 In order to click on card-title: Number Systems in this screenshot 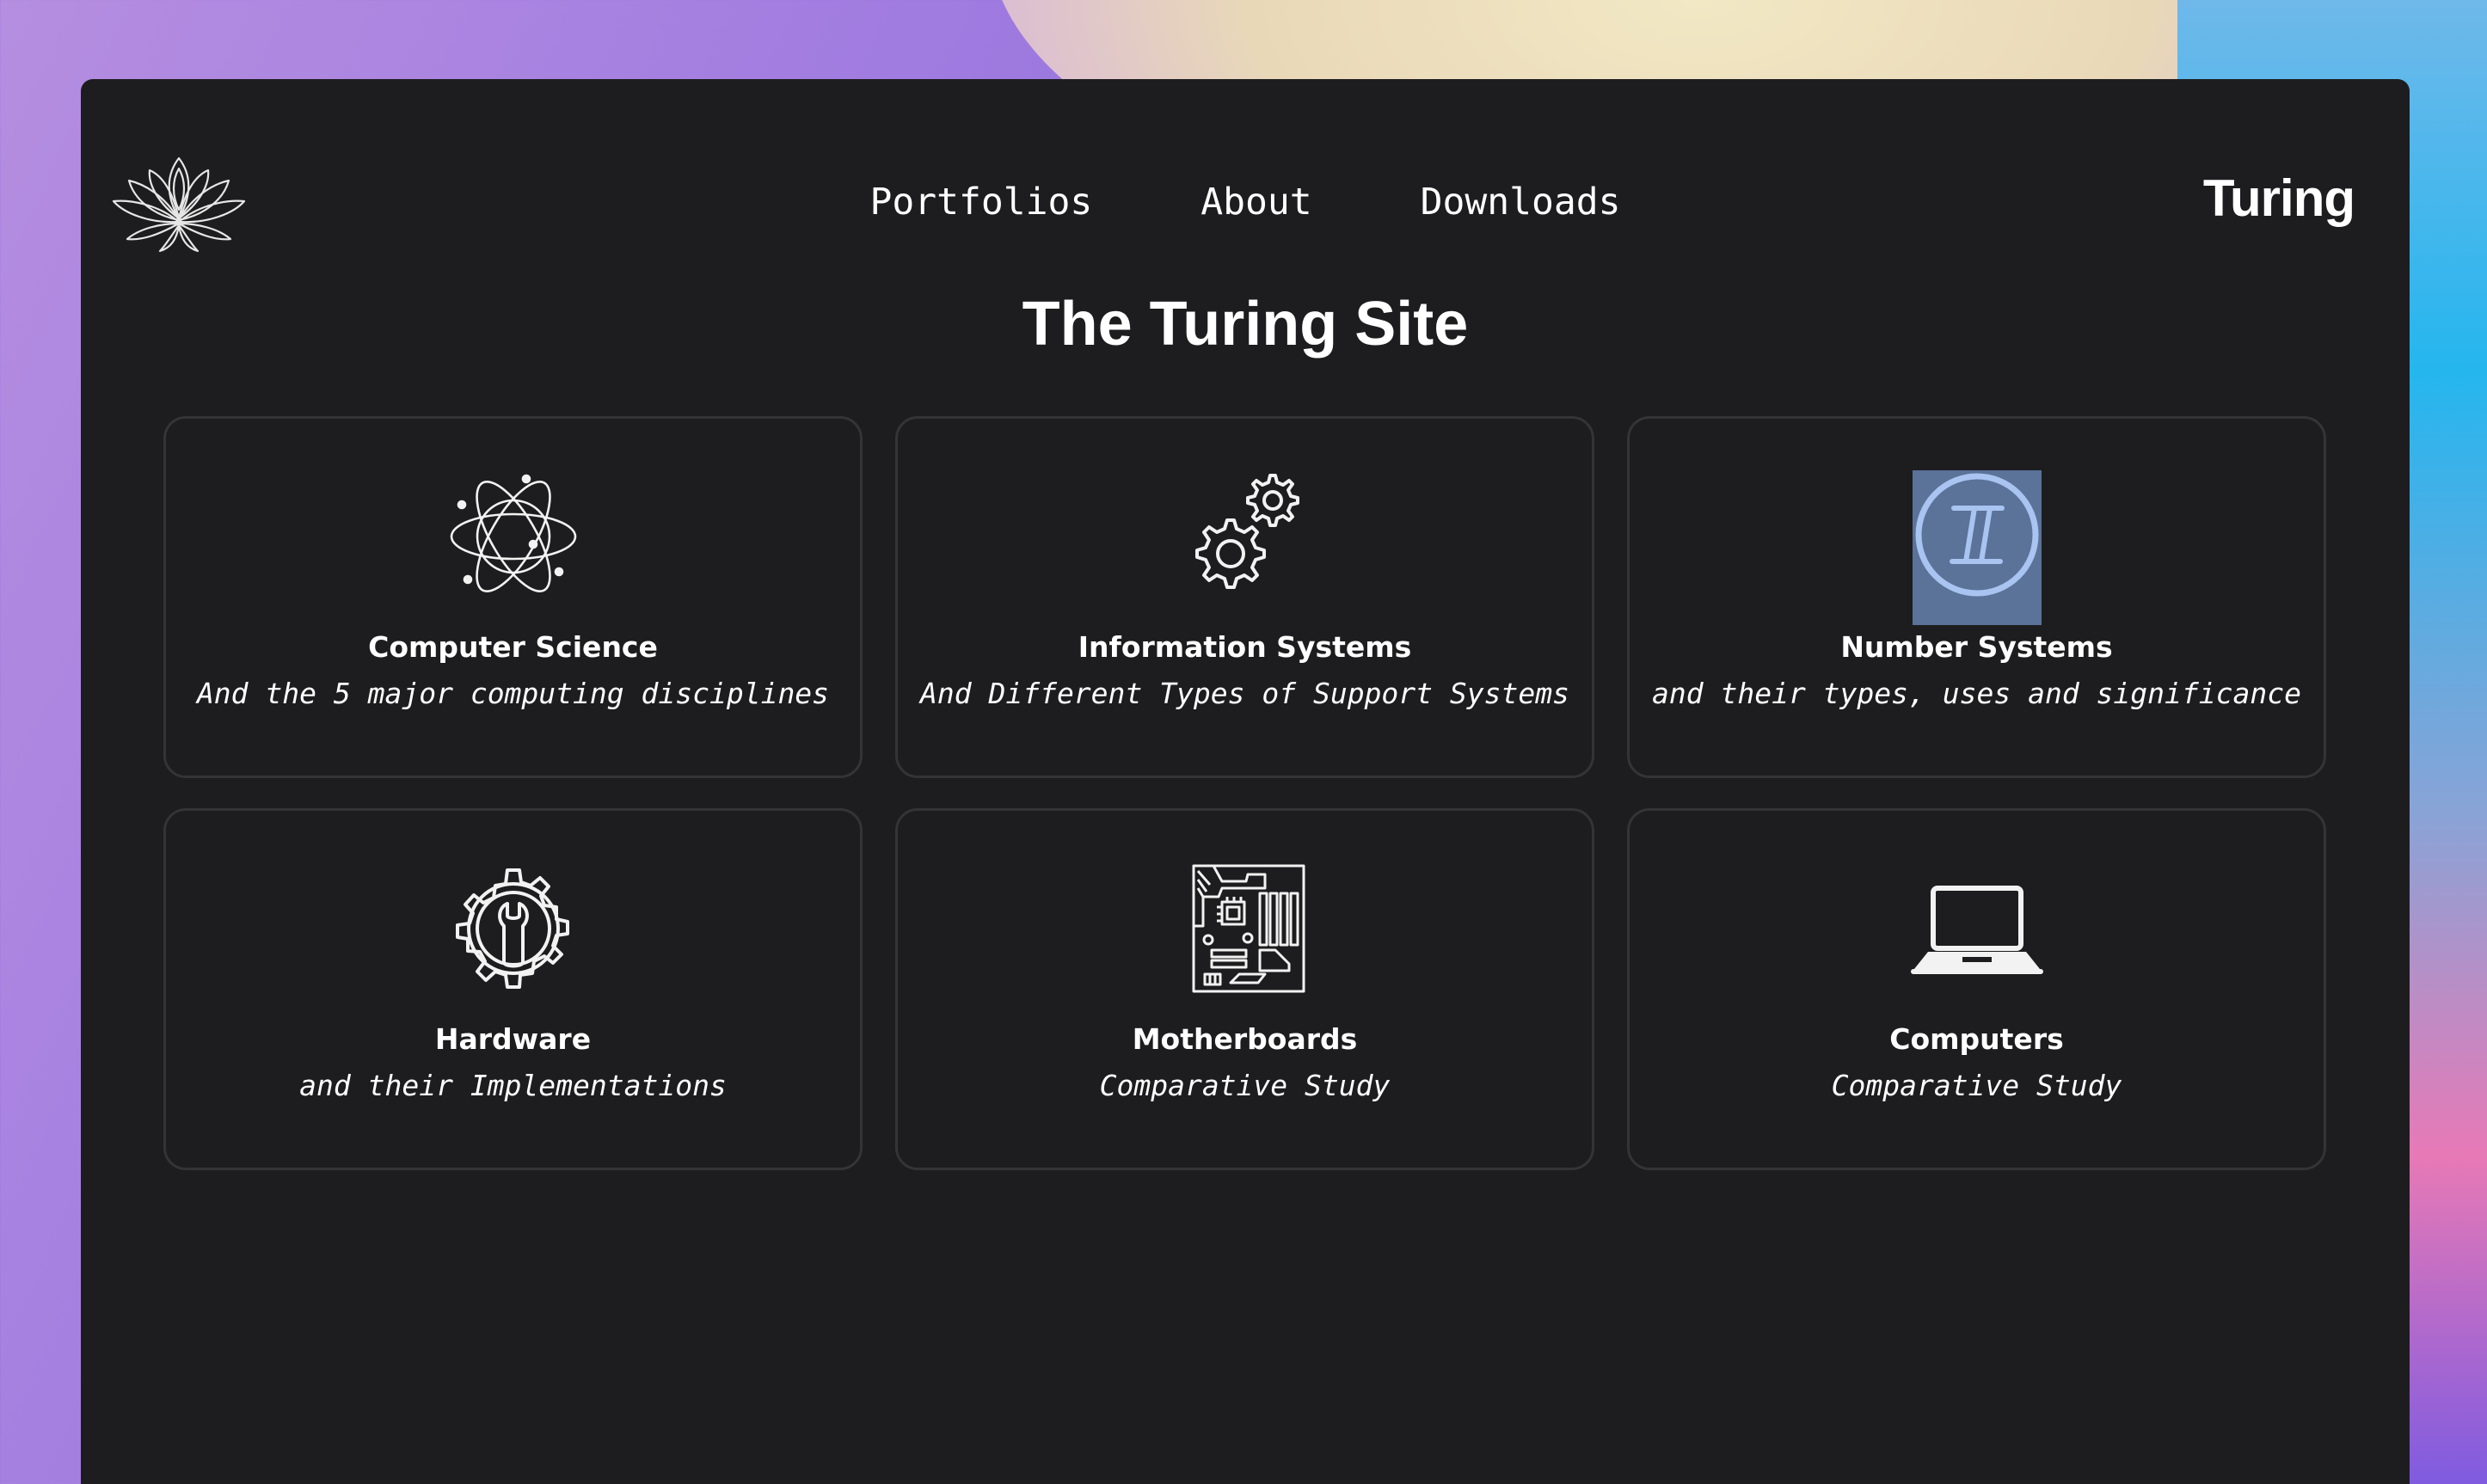, I will do `click(1977, 647)`.